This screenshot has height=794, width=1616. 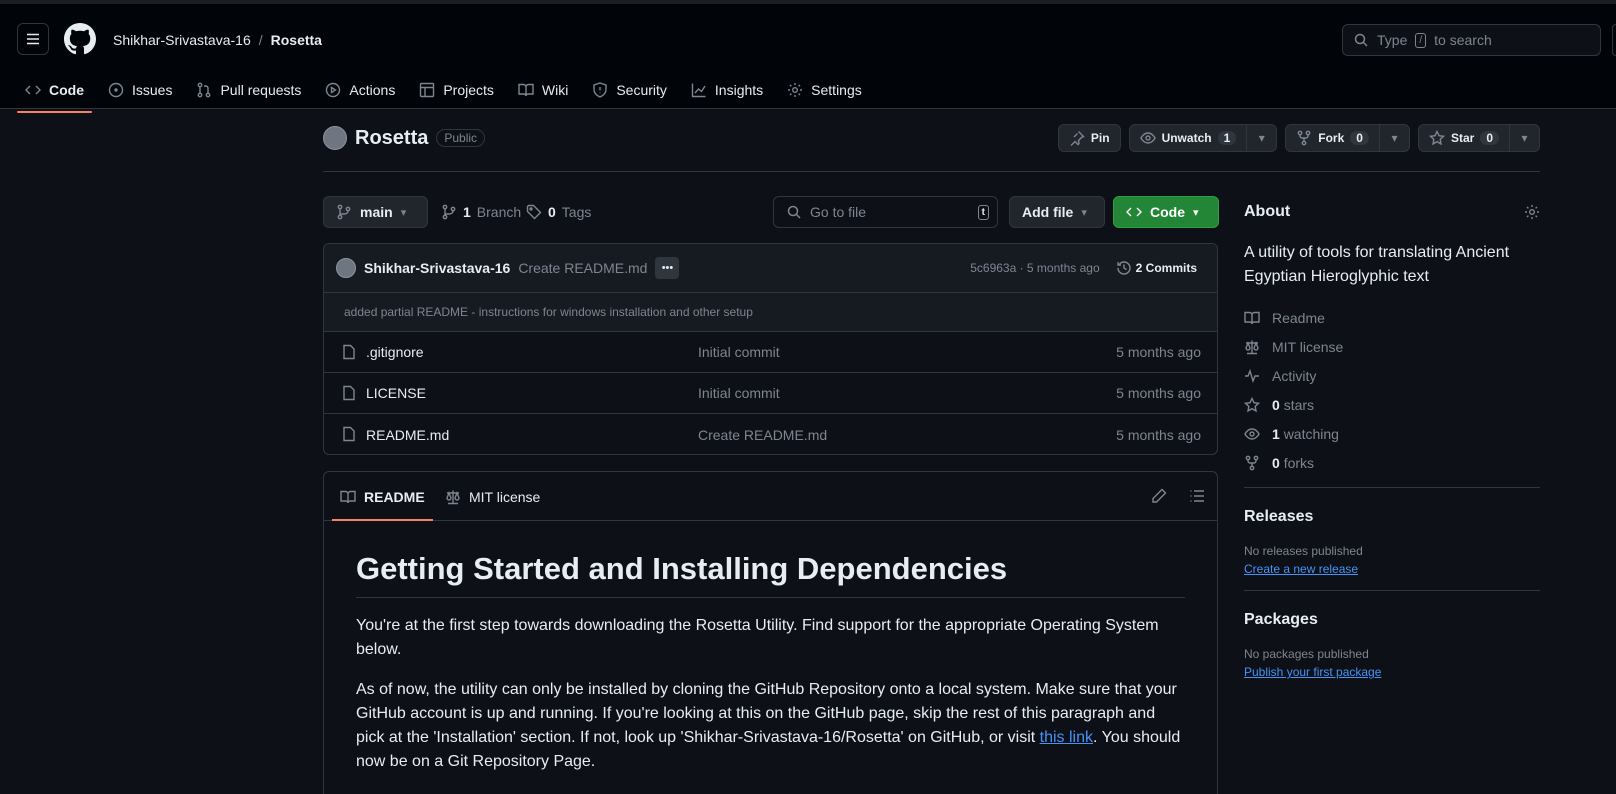 What do you see at coordinates (698, 90) in the screenshot?
I see `graph-icon` at bounding box center [698, 90].